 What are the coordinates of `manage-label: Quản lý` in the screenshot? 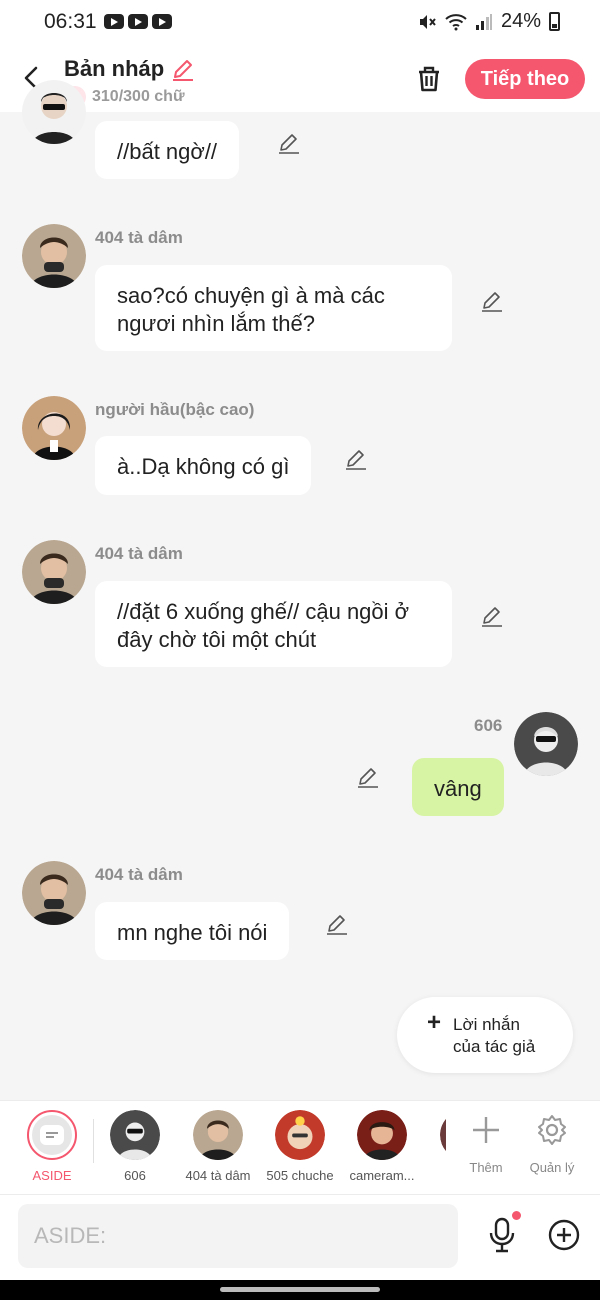 It's located at (552, 1167).